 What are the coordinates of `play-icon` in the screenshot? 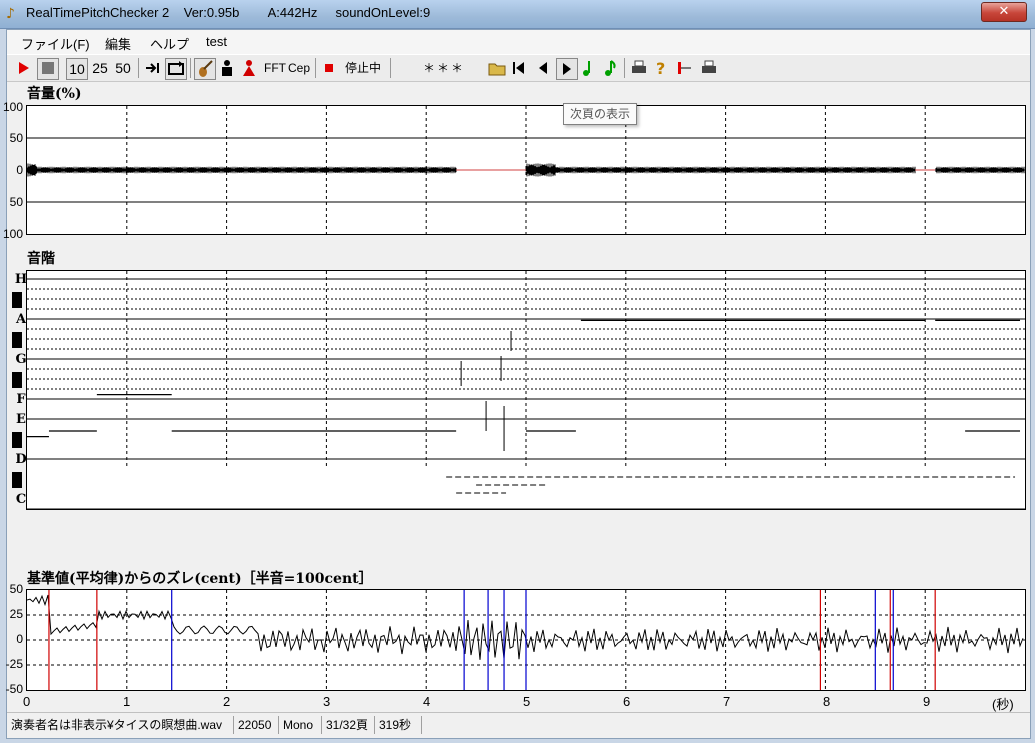 It's located at (24, 68).